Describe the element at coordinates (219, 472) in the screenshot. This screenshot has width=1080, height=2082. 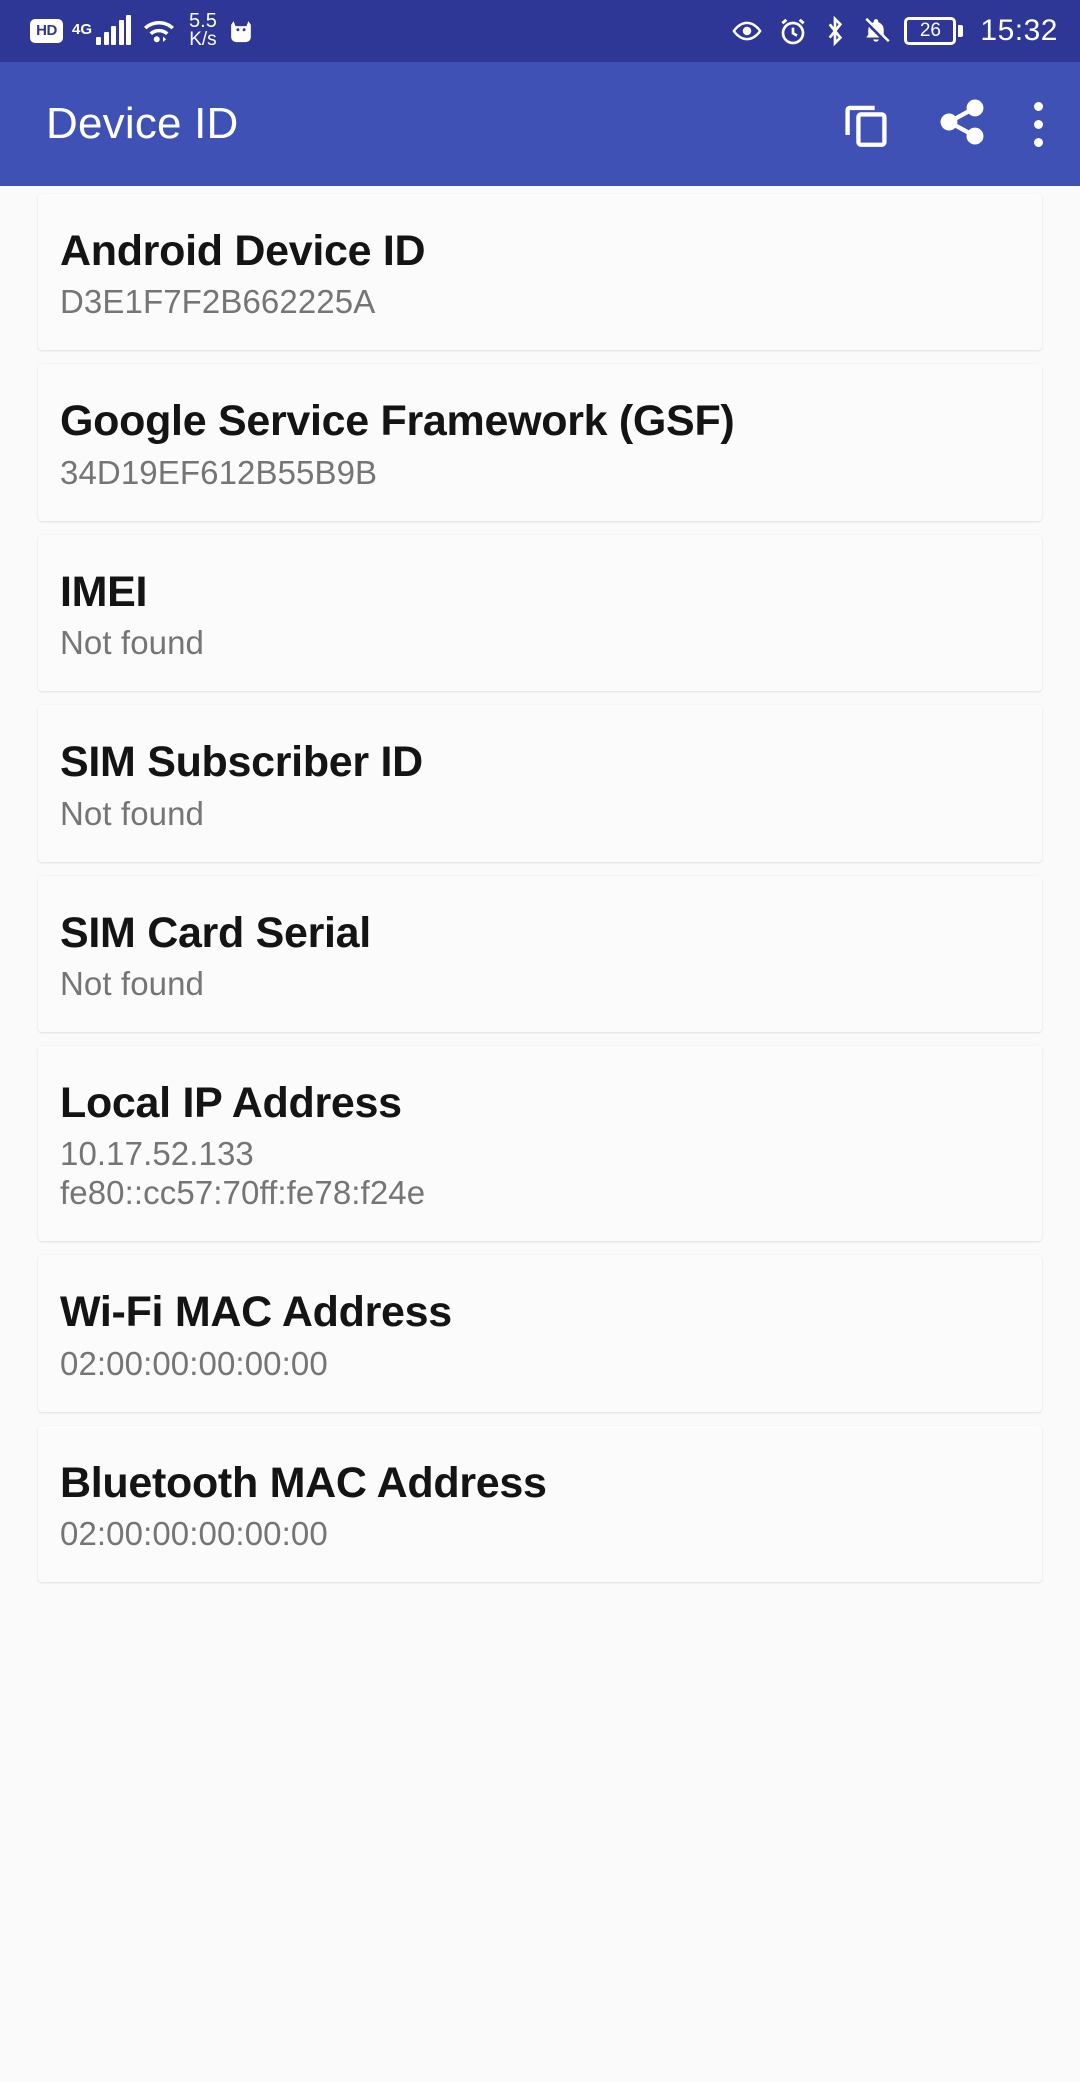
I see `info-card-value: 34D19EF612B55B9B` at that location.